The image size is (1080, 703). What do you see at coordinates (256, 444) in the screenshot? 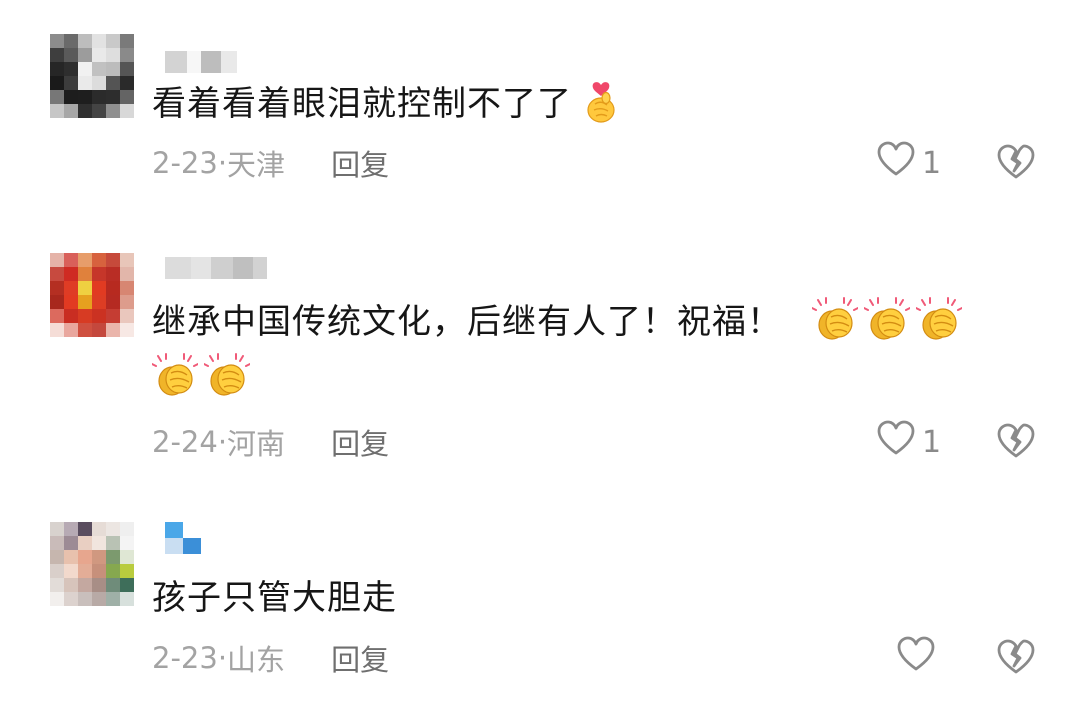
I see `comment-location: 河南` at bounding box center [256, 444].